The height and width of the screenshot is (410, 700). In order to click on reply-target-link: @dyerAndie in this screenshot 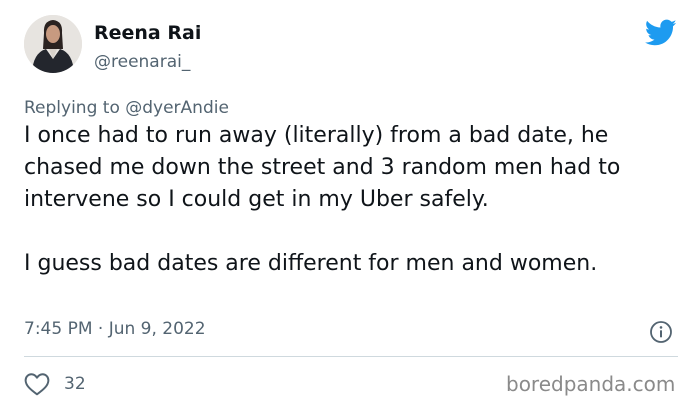, I will do `click(177, 108)`.